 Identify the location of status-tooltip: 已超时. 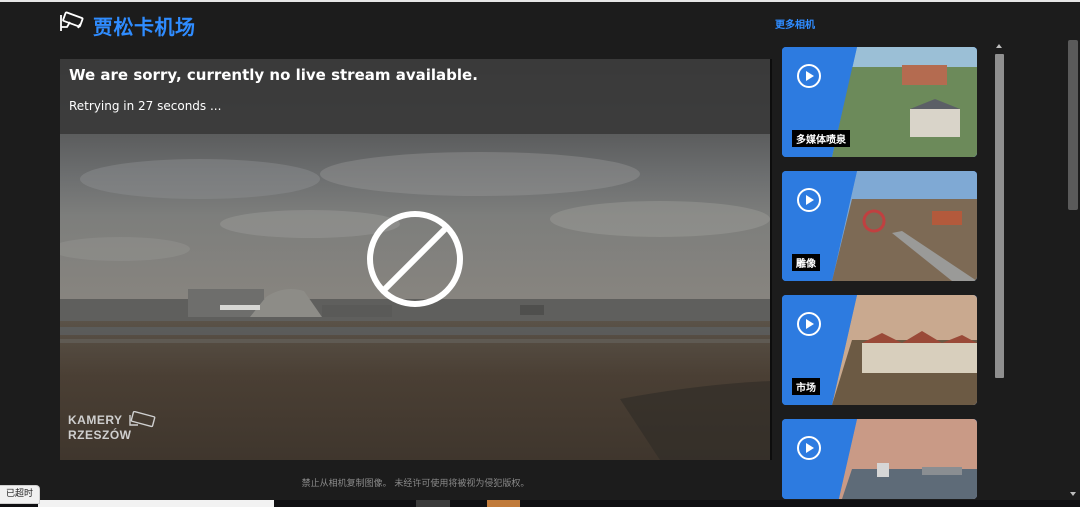
(20, 494).